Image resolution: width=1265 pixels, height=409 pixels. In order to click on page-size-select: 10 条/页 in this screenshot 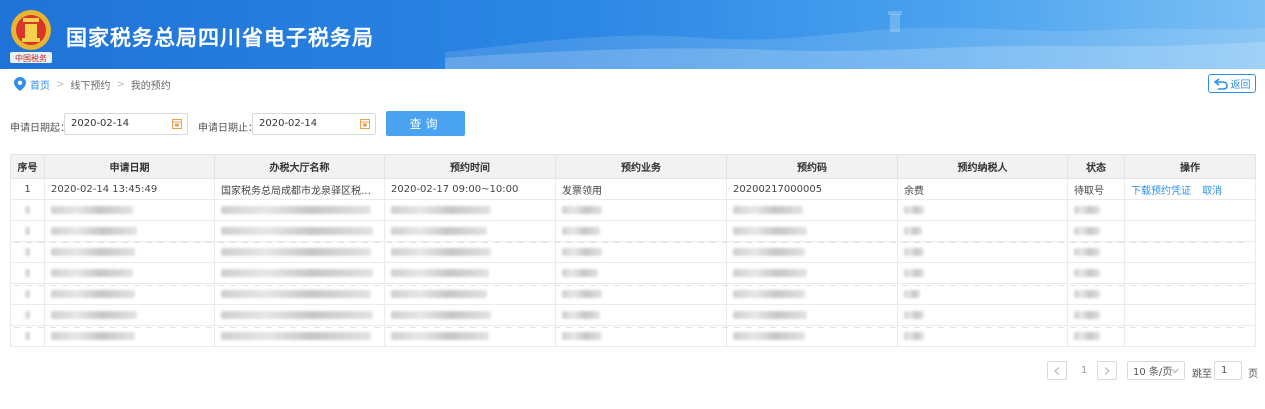, I will do `click(1156, 370)`.